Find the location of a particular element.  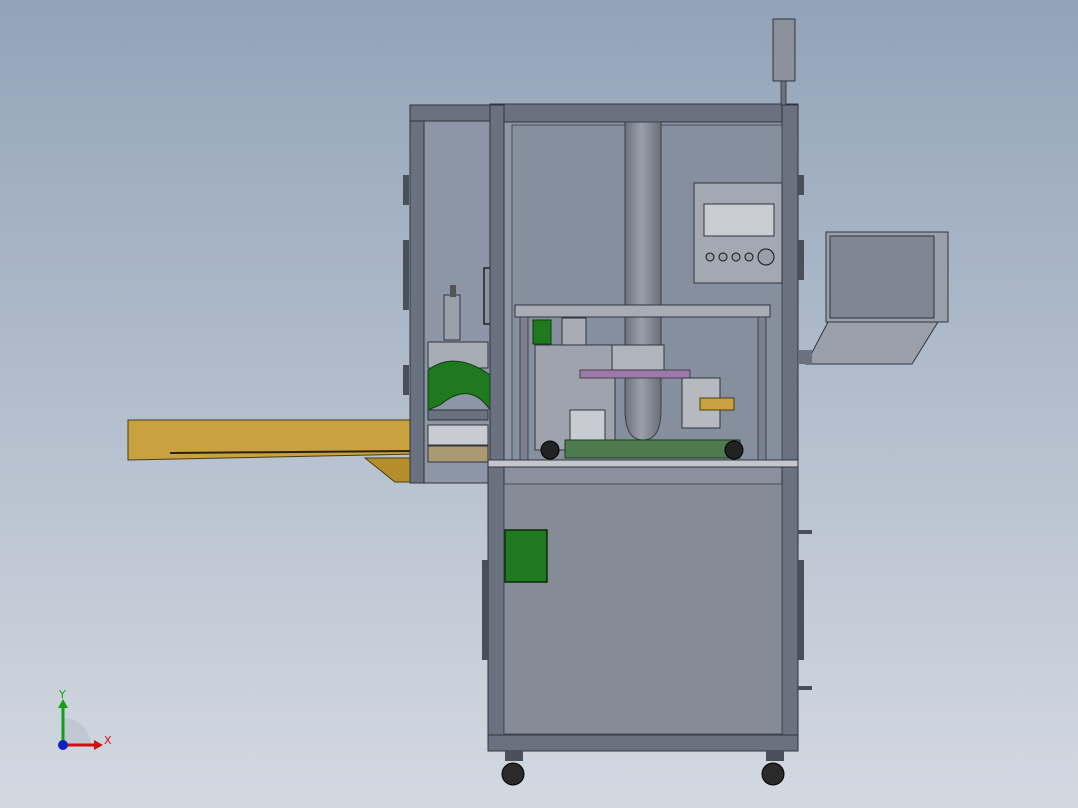

caster-wheel-left is located at coordinates (513, 774).